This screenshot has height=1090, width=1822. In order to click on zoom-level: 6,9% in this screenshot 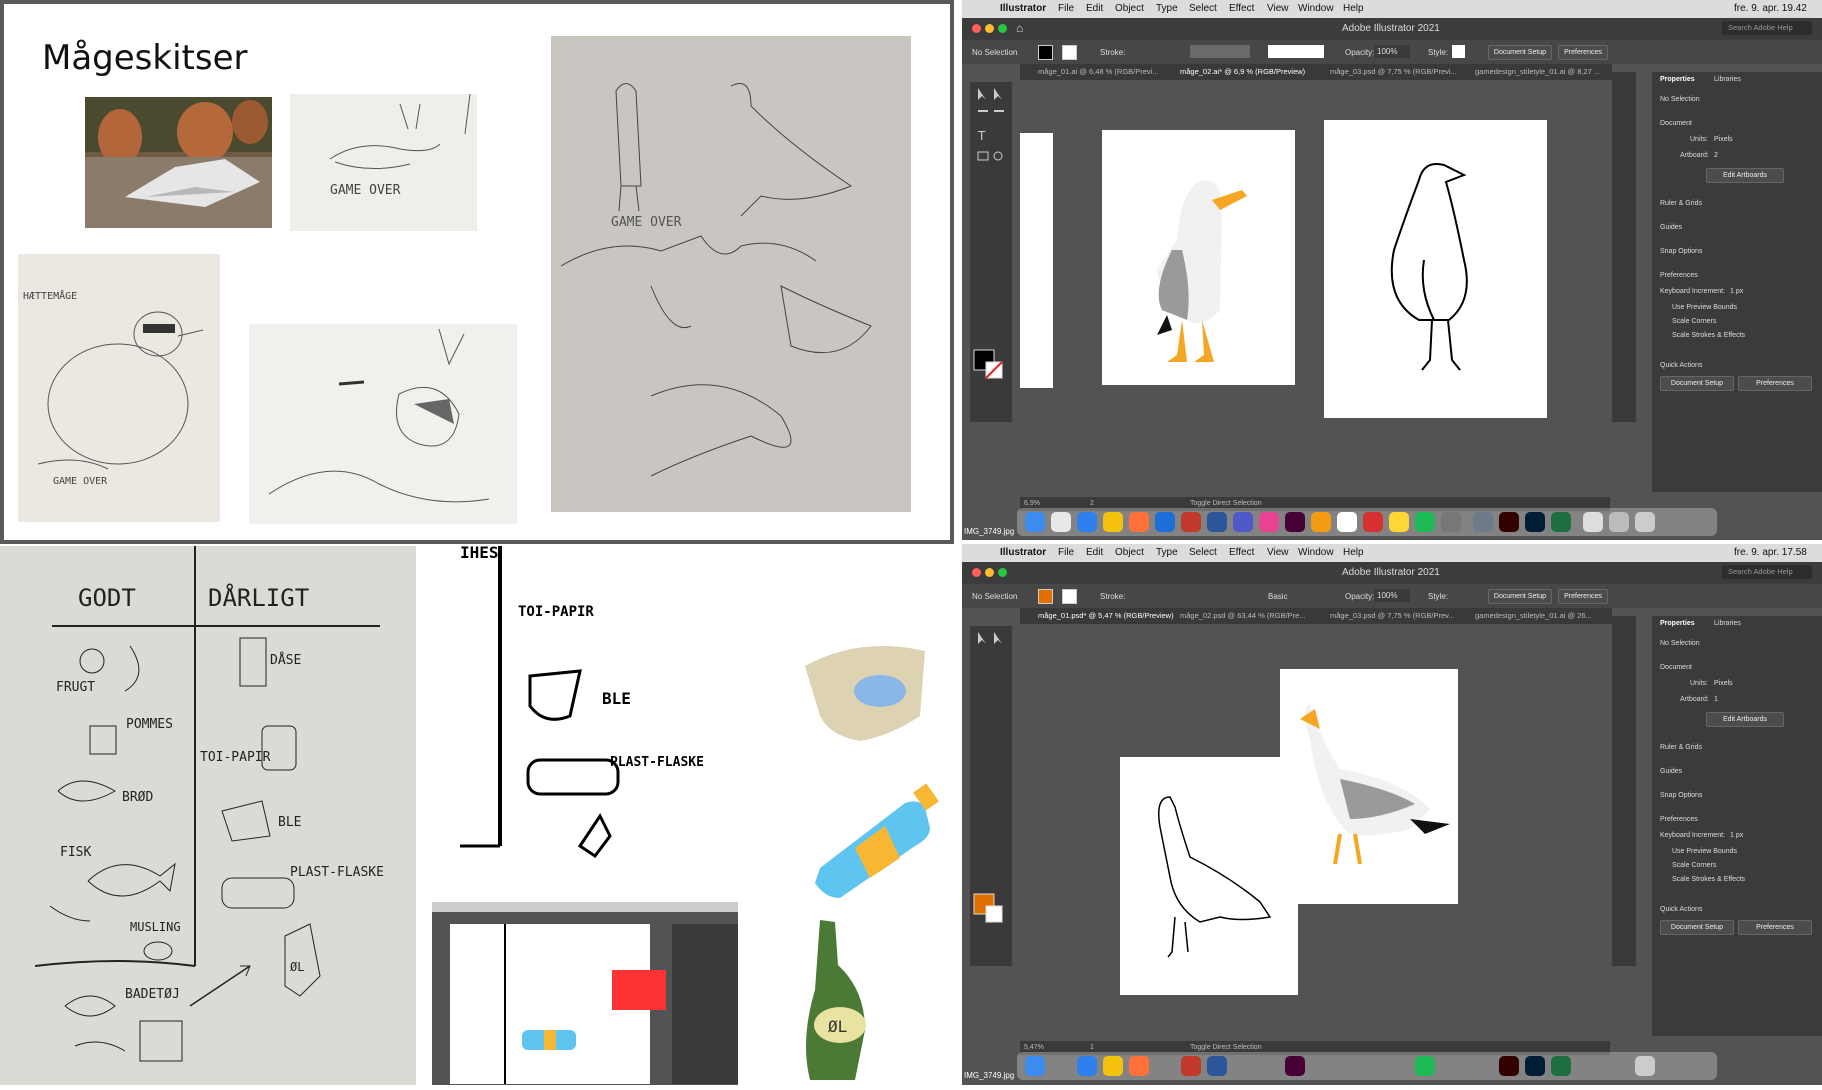, I will do `click(1032, 503)`.